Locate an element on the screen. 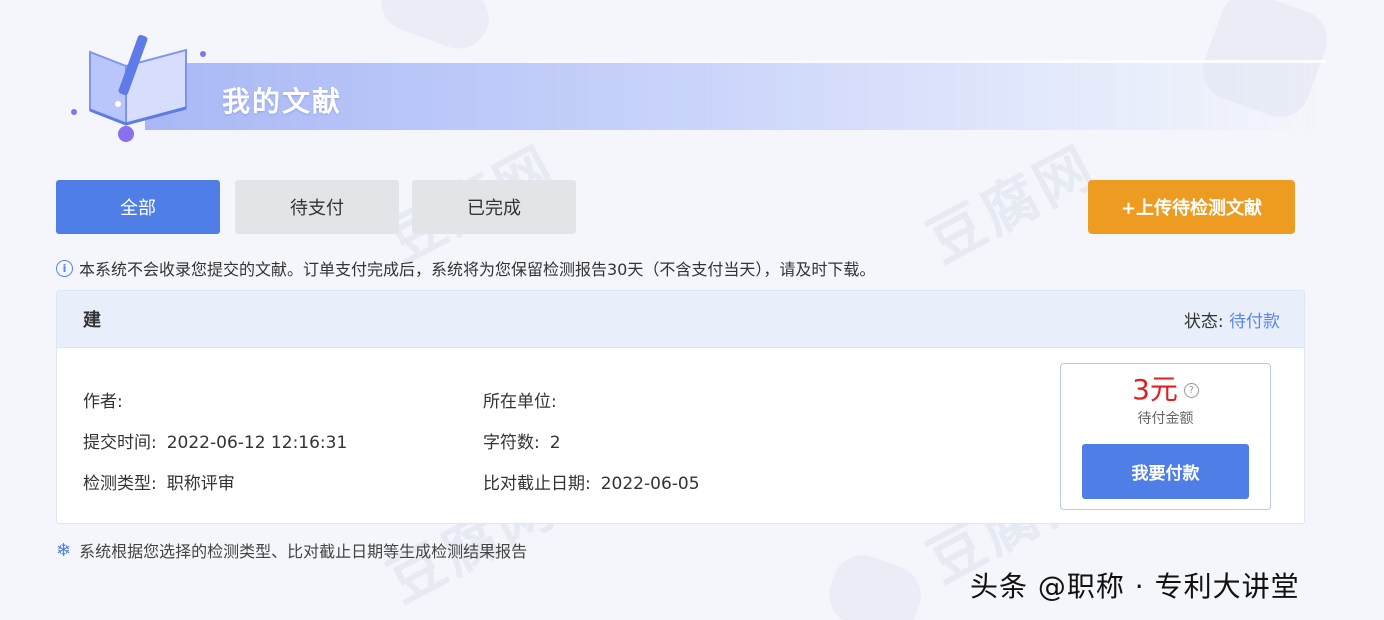  check-type-value: 职称评审 is located at coordinates (200, 484).